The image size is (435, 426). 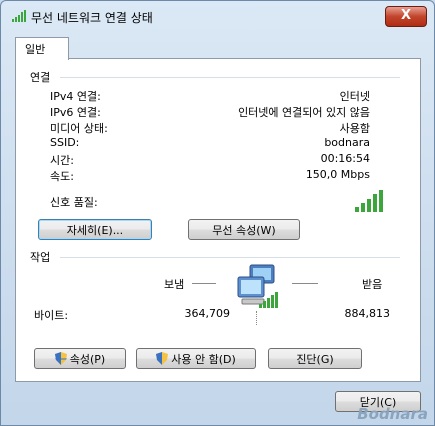 I want to click on watermark: Bodnara, so click(x=392, y=414).